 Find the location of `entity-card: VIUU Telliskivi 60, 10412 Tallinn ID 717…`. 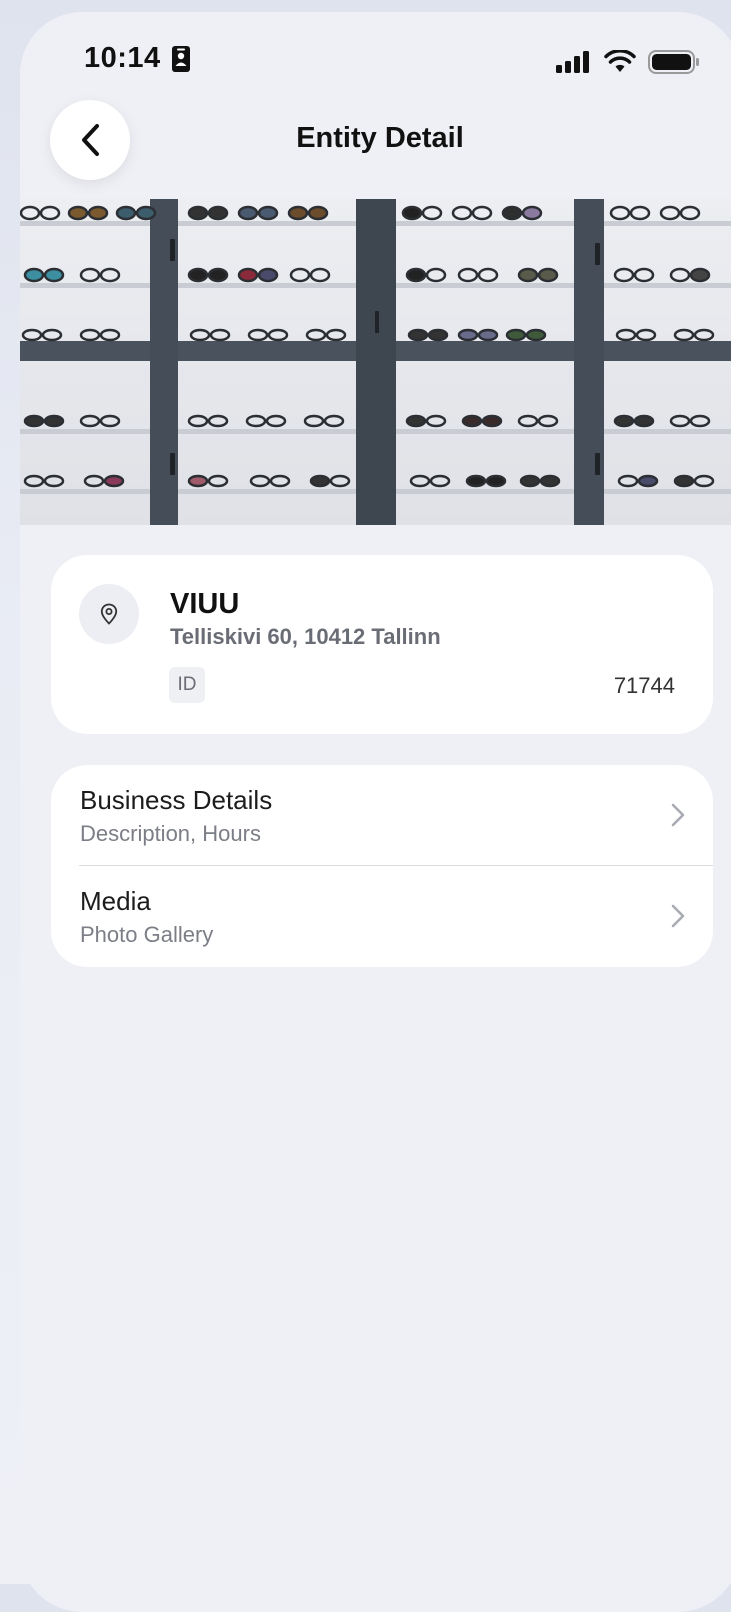

entity-card: VIUU Telliskivi 60, 10412 Tallinn ID 717… is located at coordinates (382, 644).